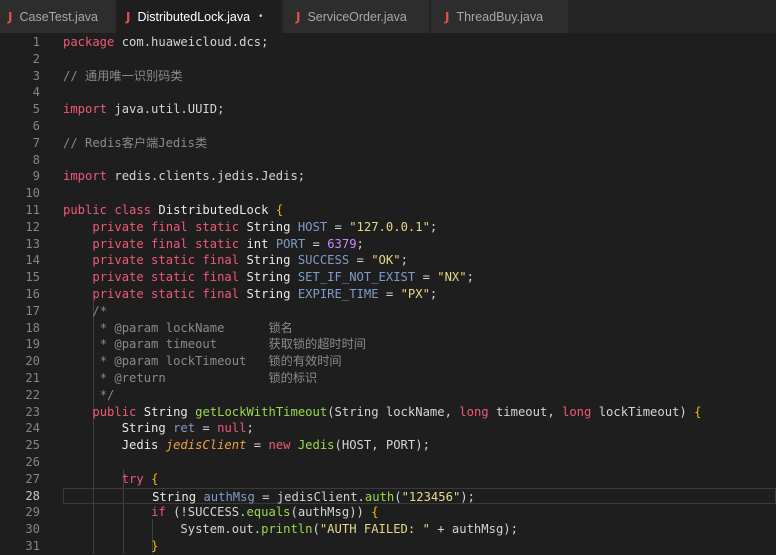  I want to click on code-content: }, so click(419, 546).